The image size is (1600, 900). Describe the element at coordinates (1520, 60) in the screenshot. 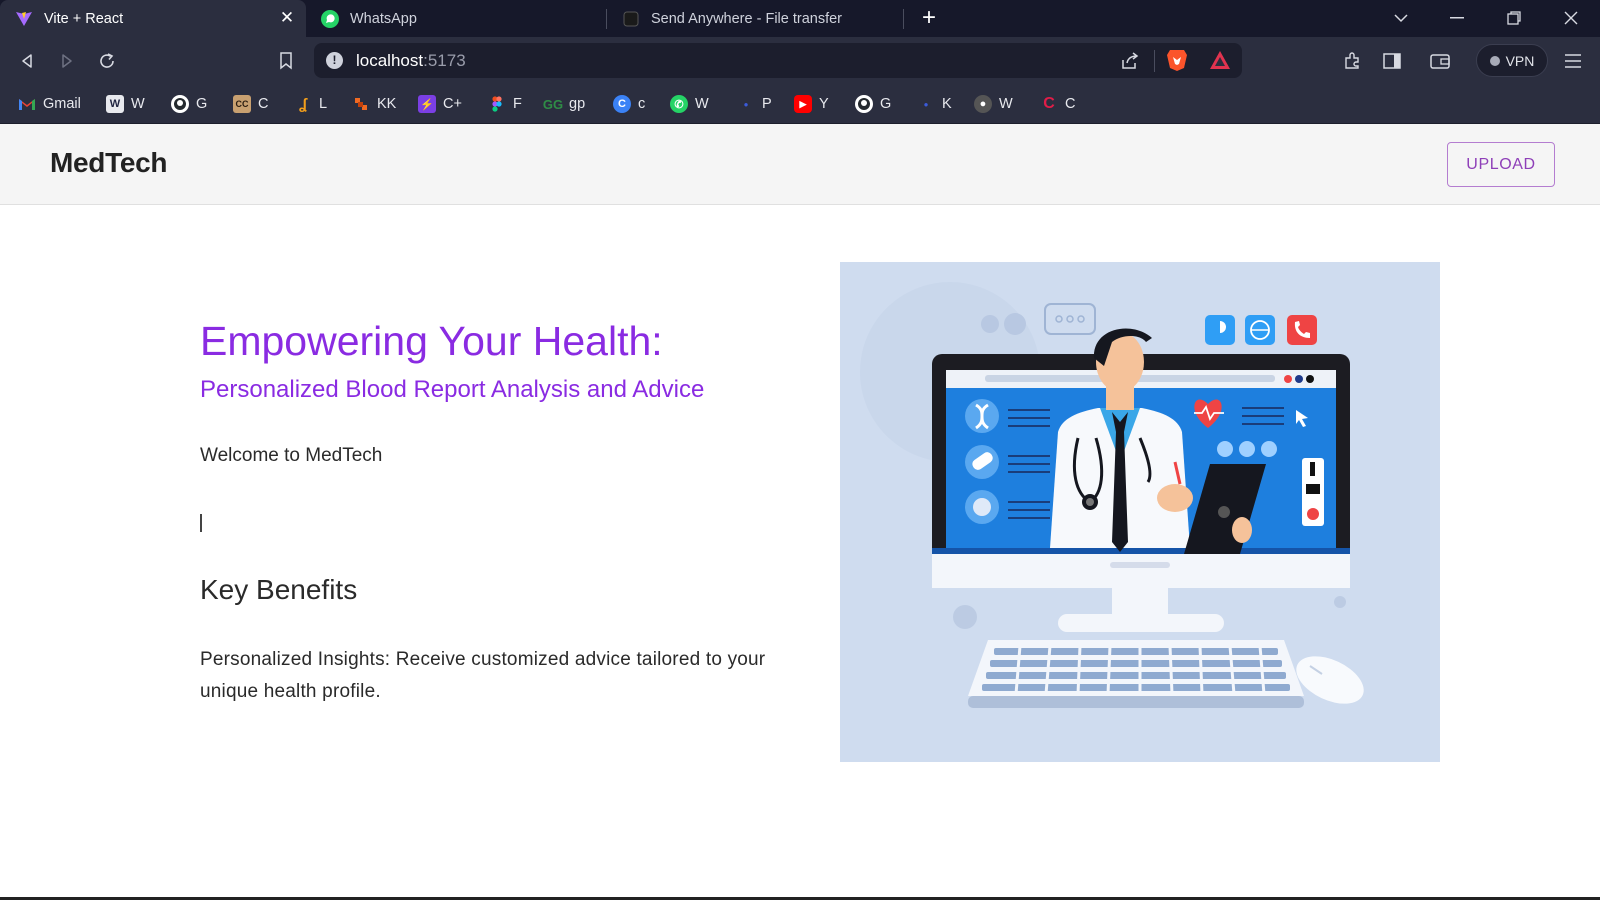

I see `vpn-label: VPN` at that location.